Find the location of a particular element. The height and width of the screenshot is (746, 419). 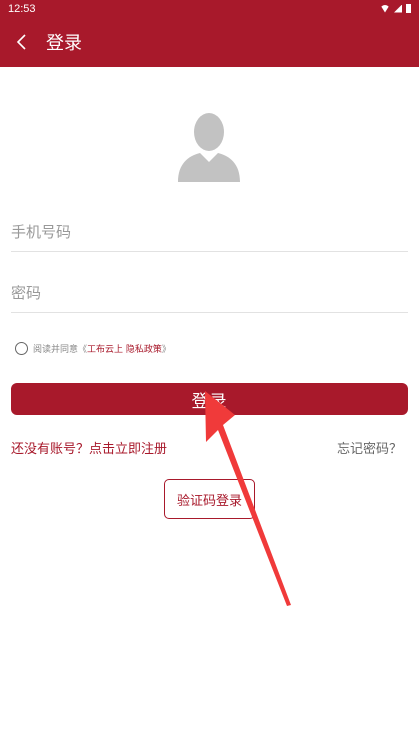

sms-login-button: 验证码登录 is located at coordinates (209, 499).